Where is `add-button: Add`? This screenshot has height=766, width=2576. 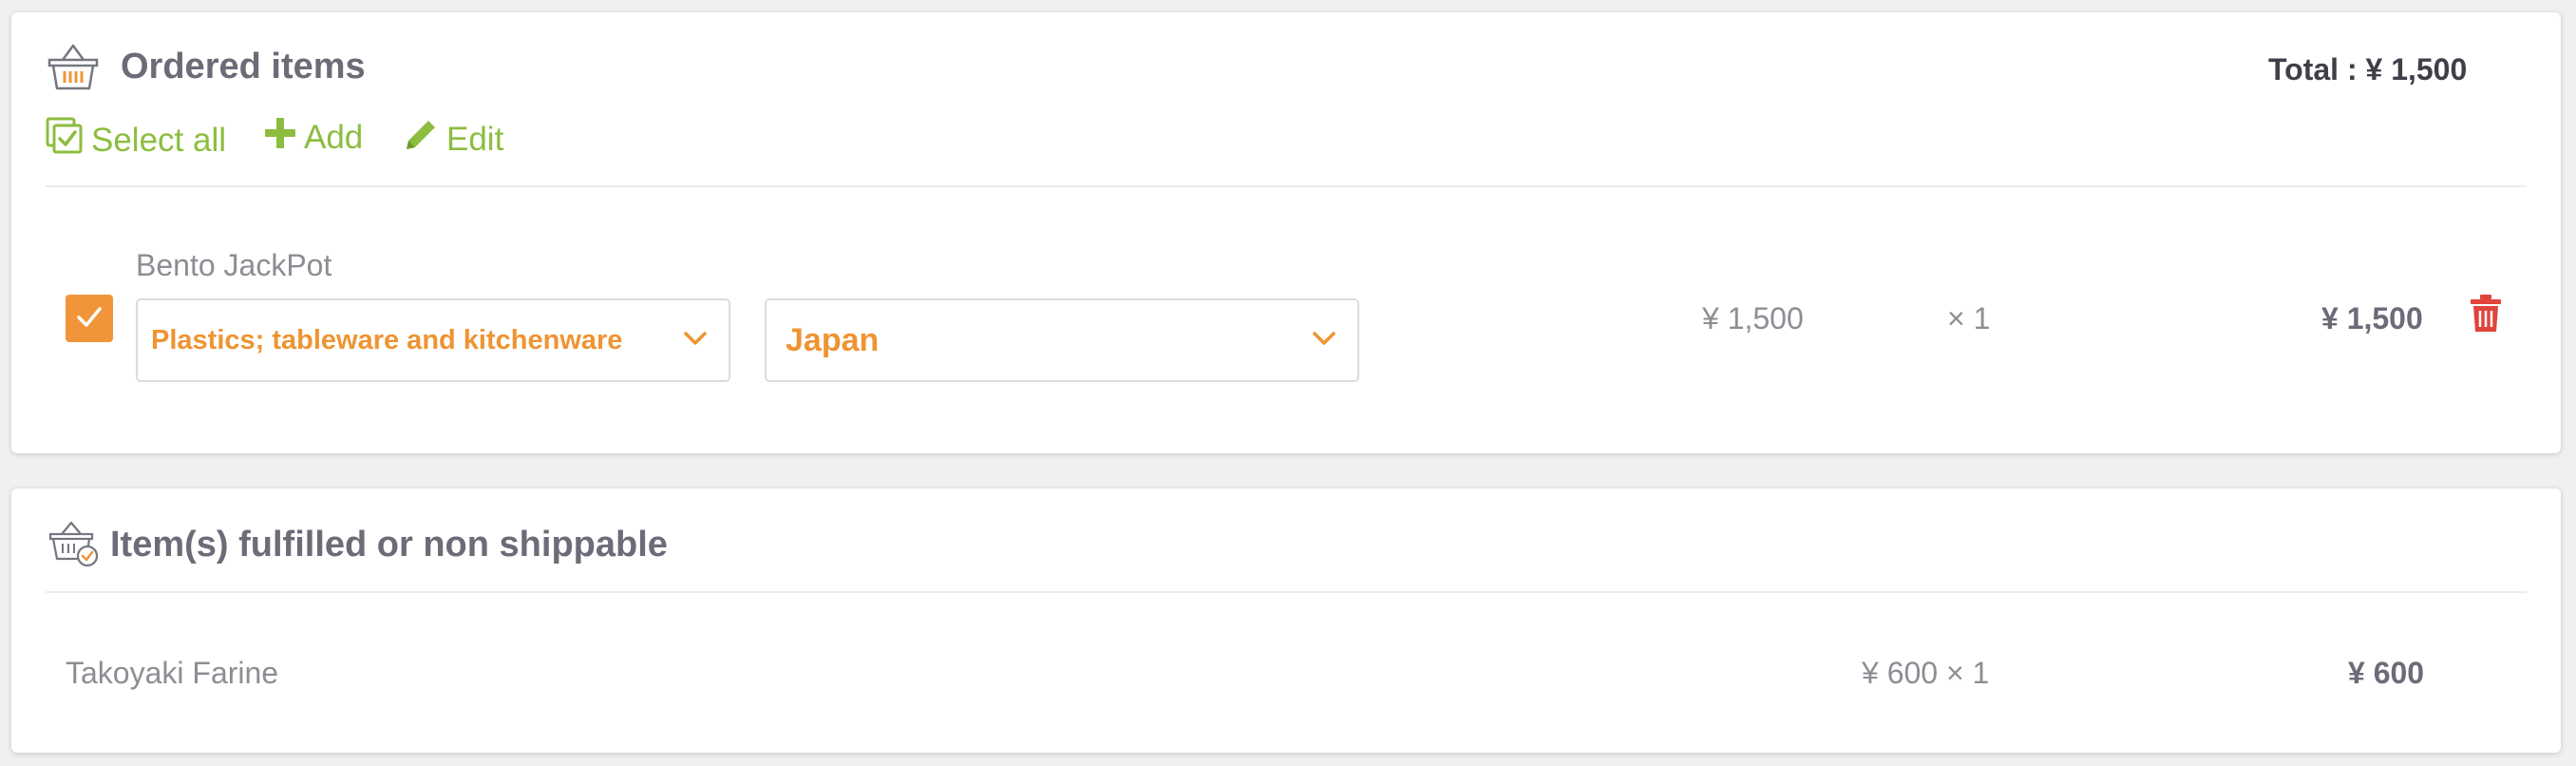 add-button: Add is located at coordinates (313, 138).